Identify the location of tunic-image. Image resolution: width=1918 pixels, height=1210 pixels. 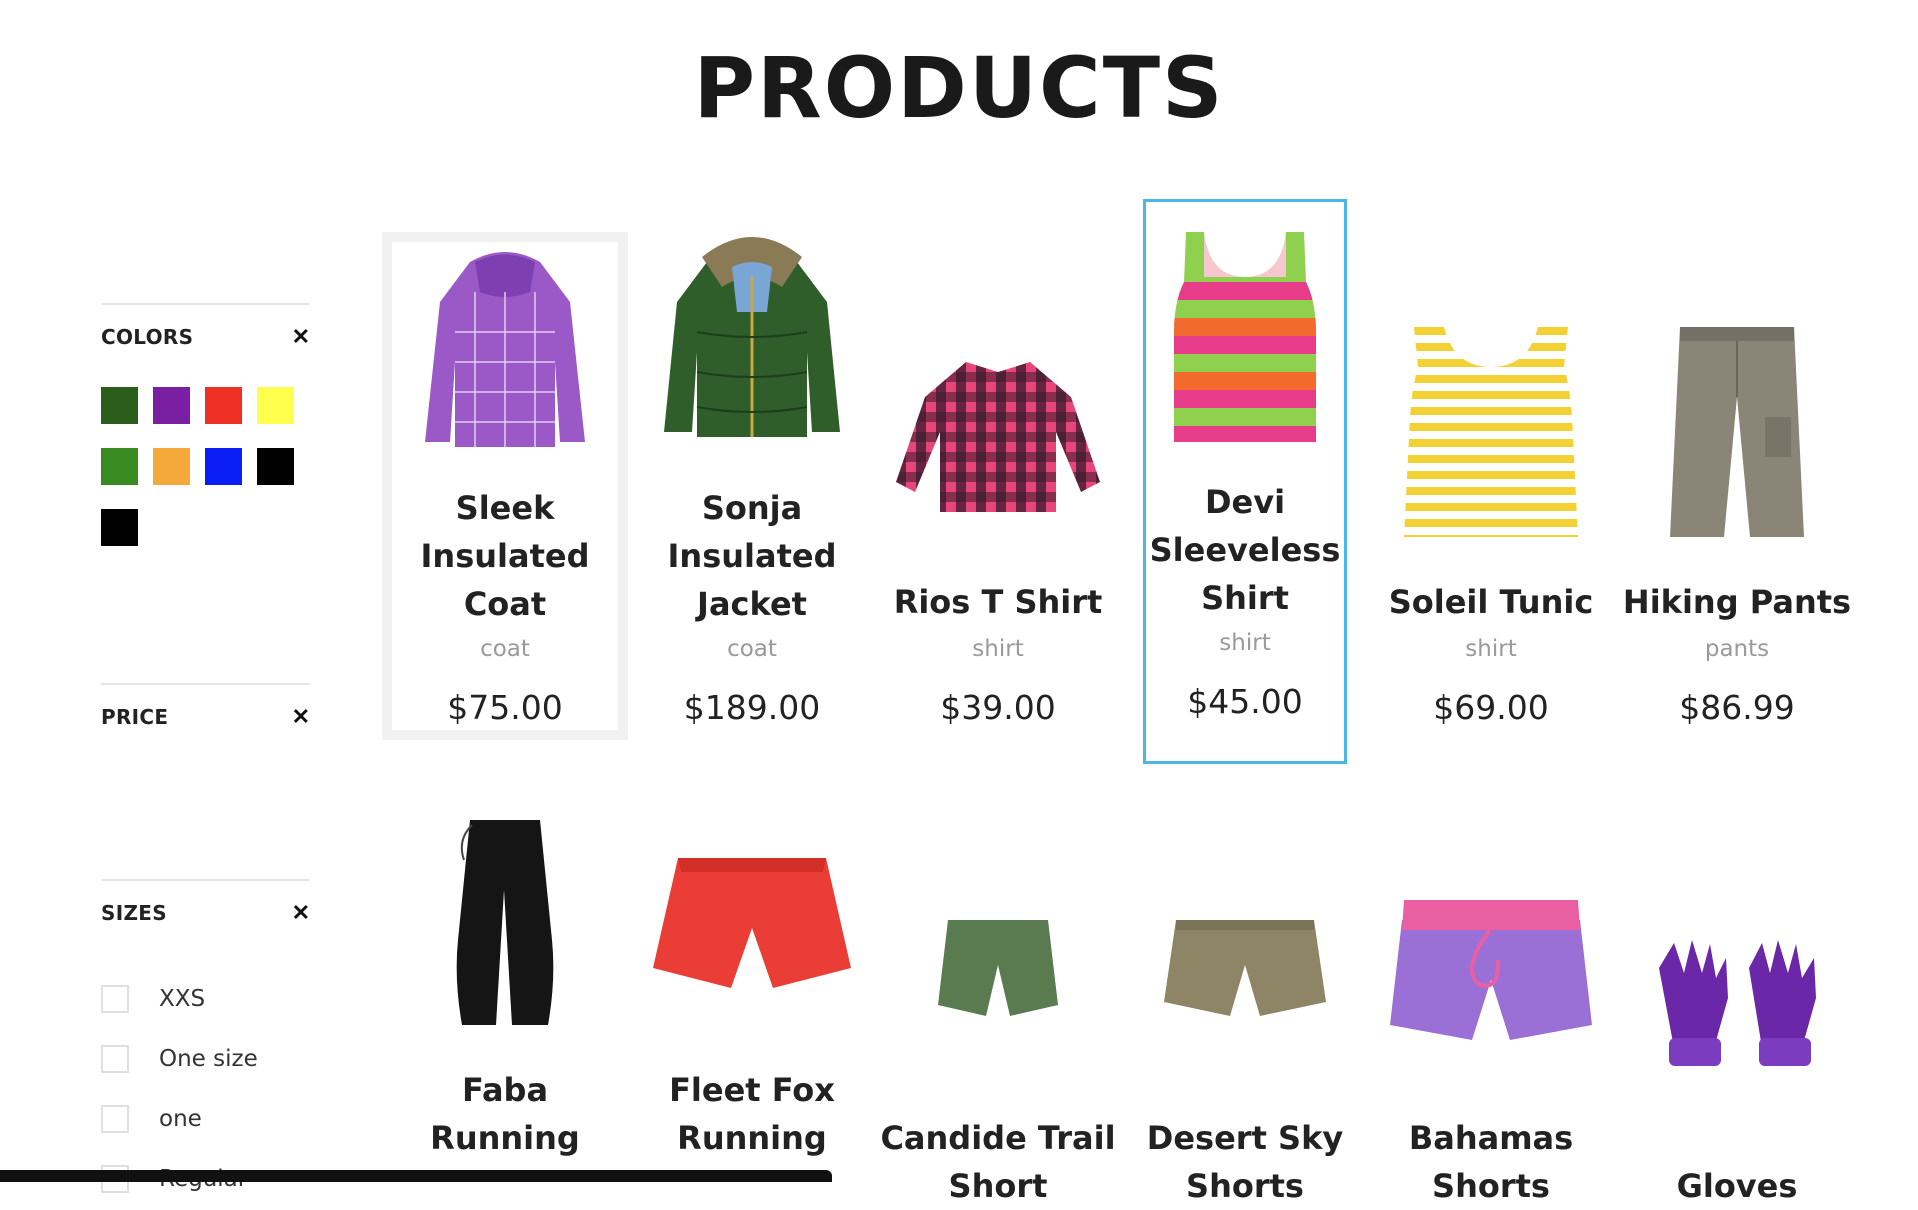
(1491, 432).